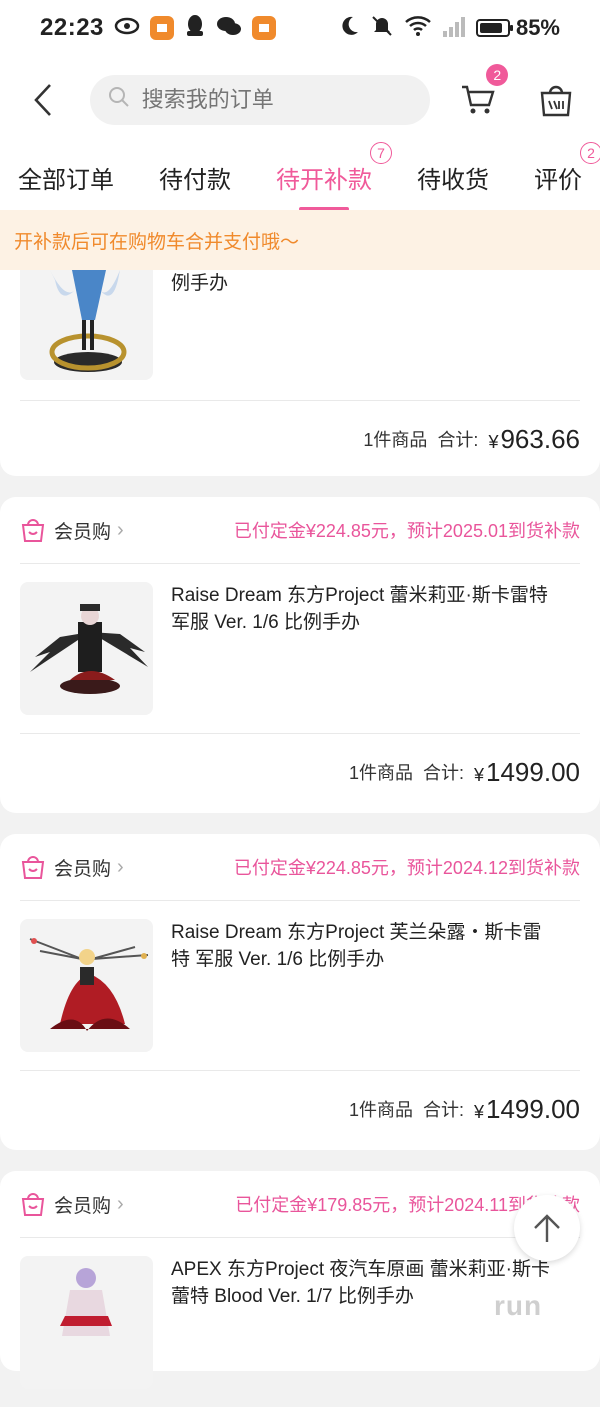  I want to click on search-icon, so click(119, 100).